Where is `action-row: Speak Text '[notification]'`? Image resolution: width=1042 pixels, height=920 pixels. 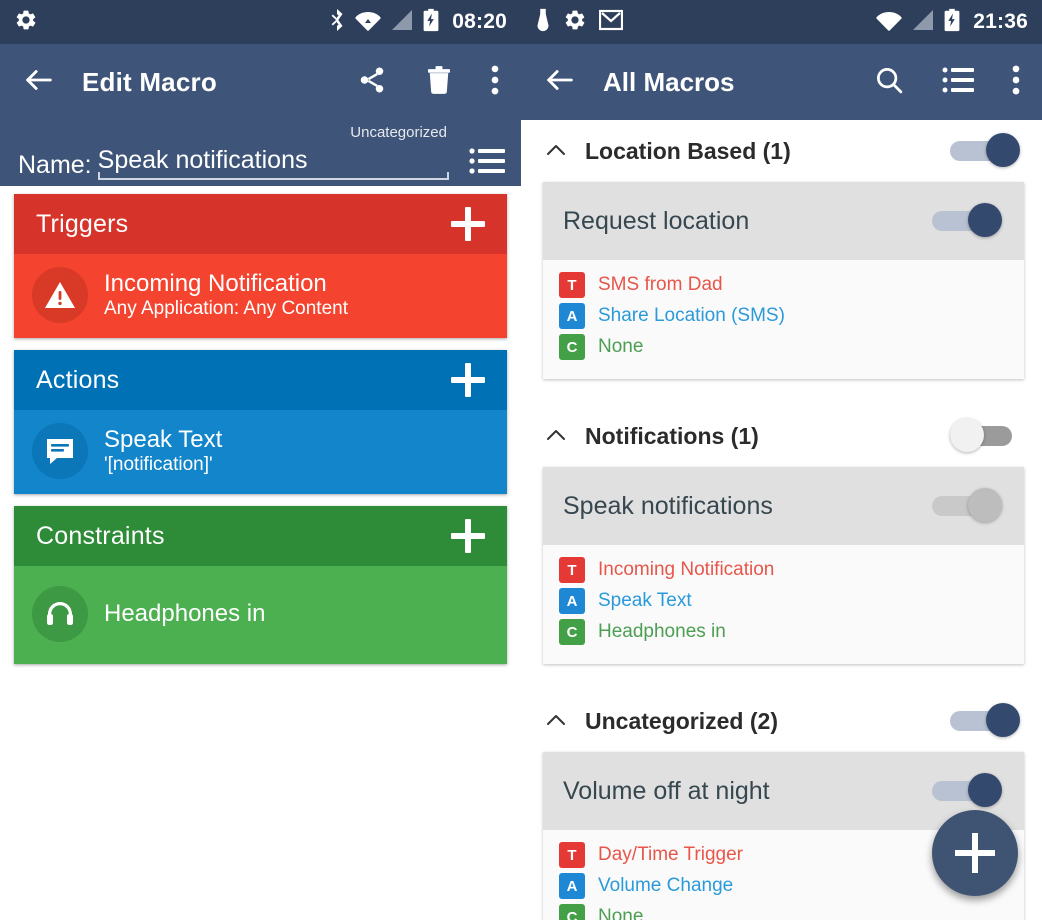
action-row: Speak Text '[notification]' is located at coordinates (260, 452).